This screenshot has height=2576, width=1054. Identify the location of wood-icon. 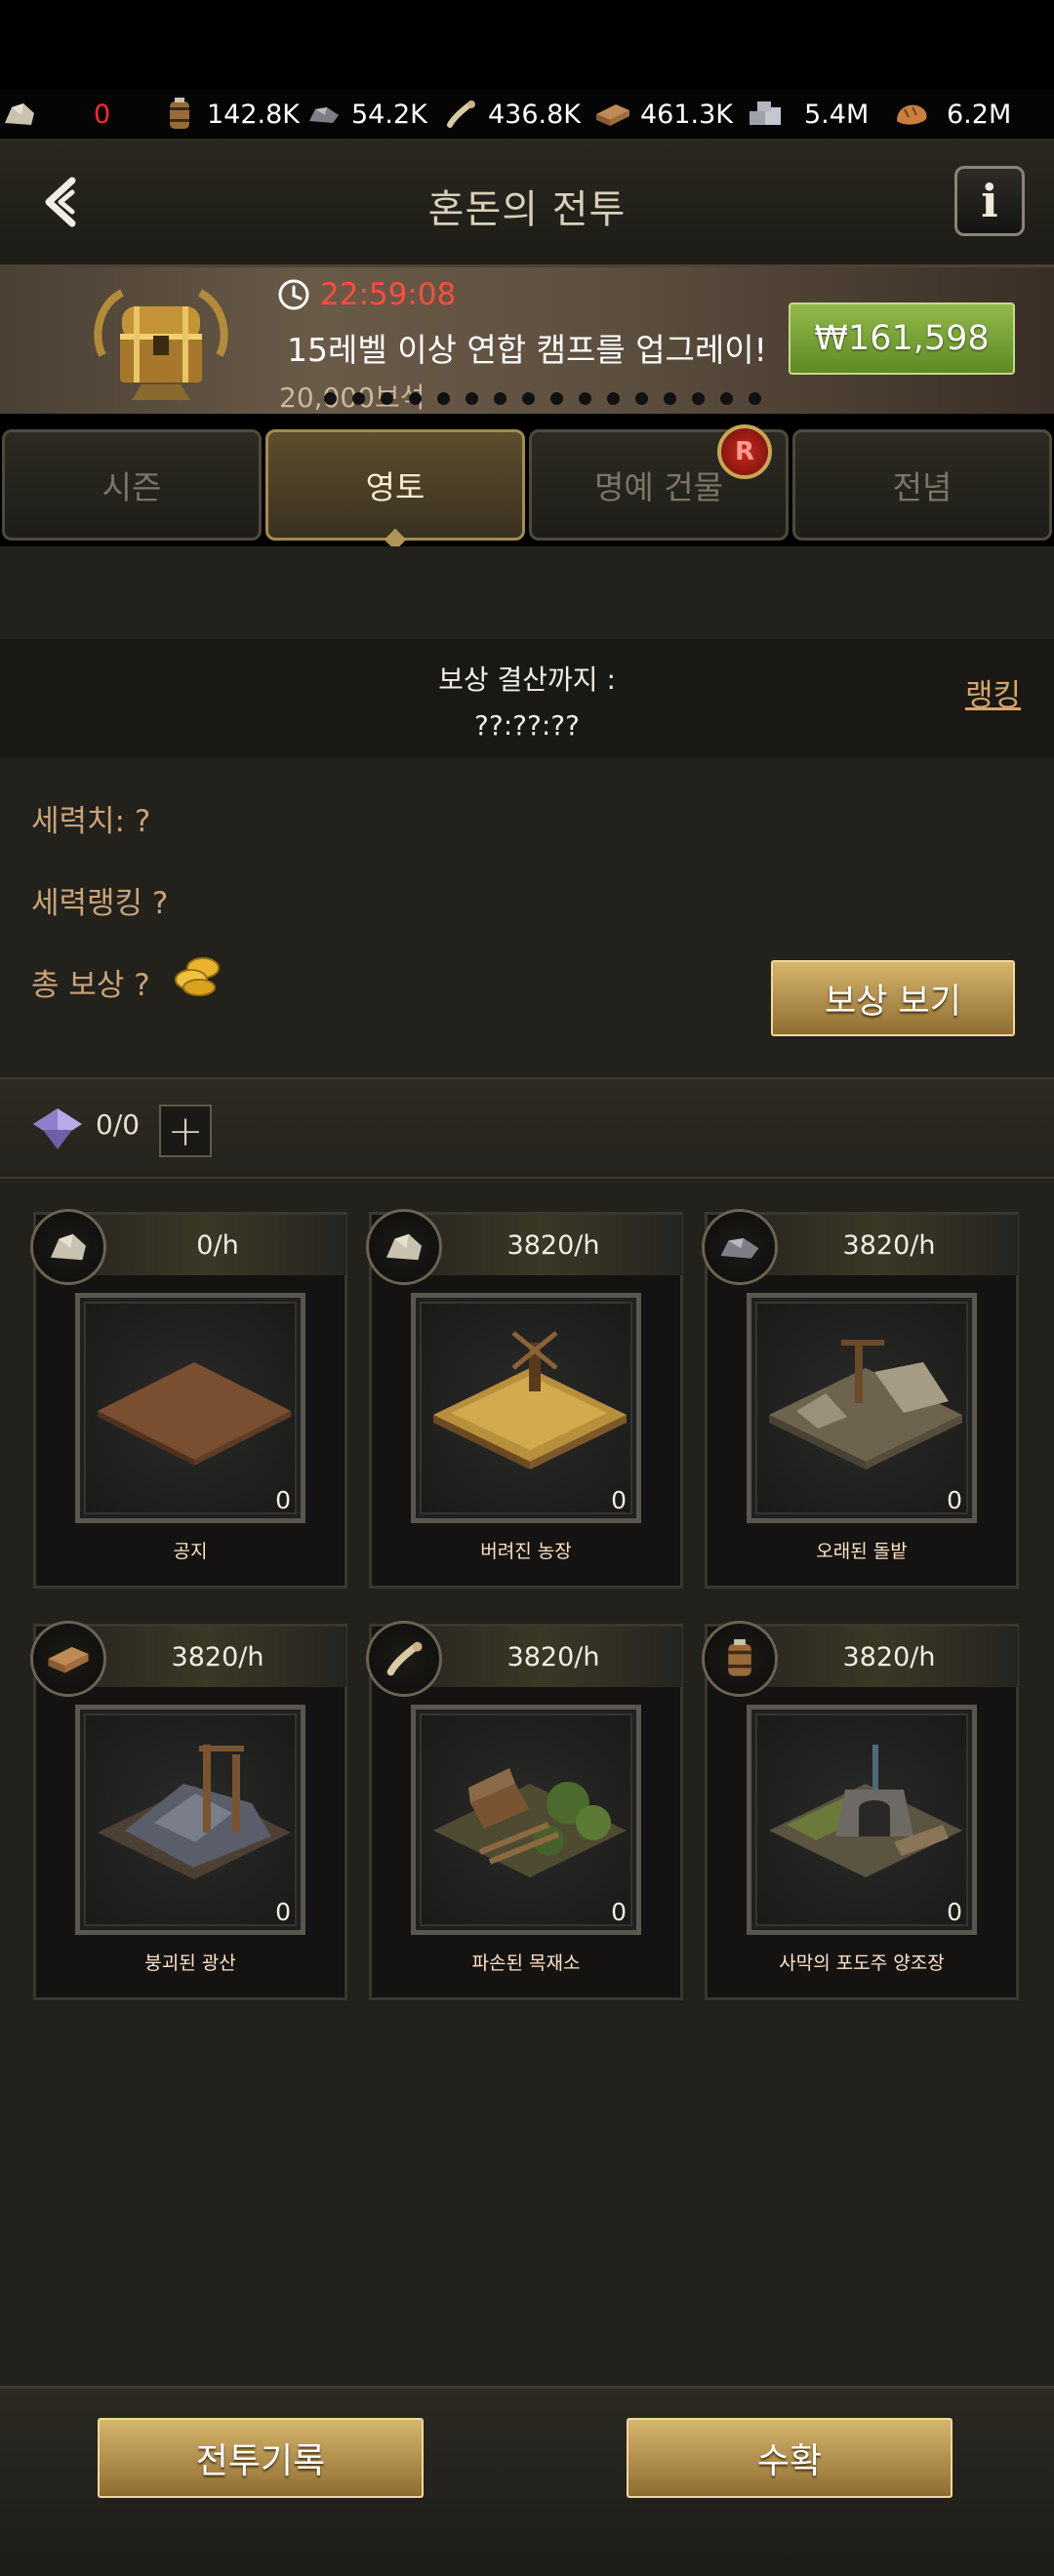
(612, 114).